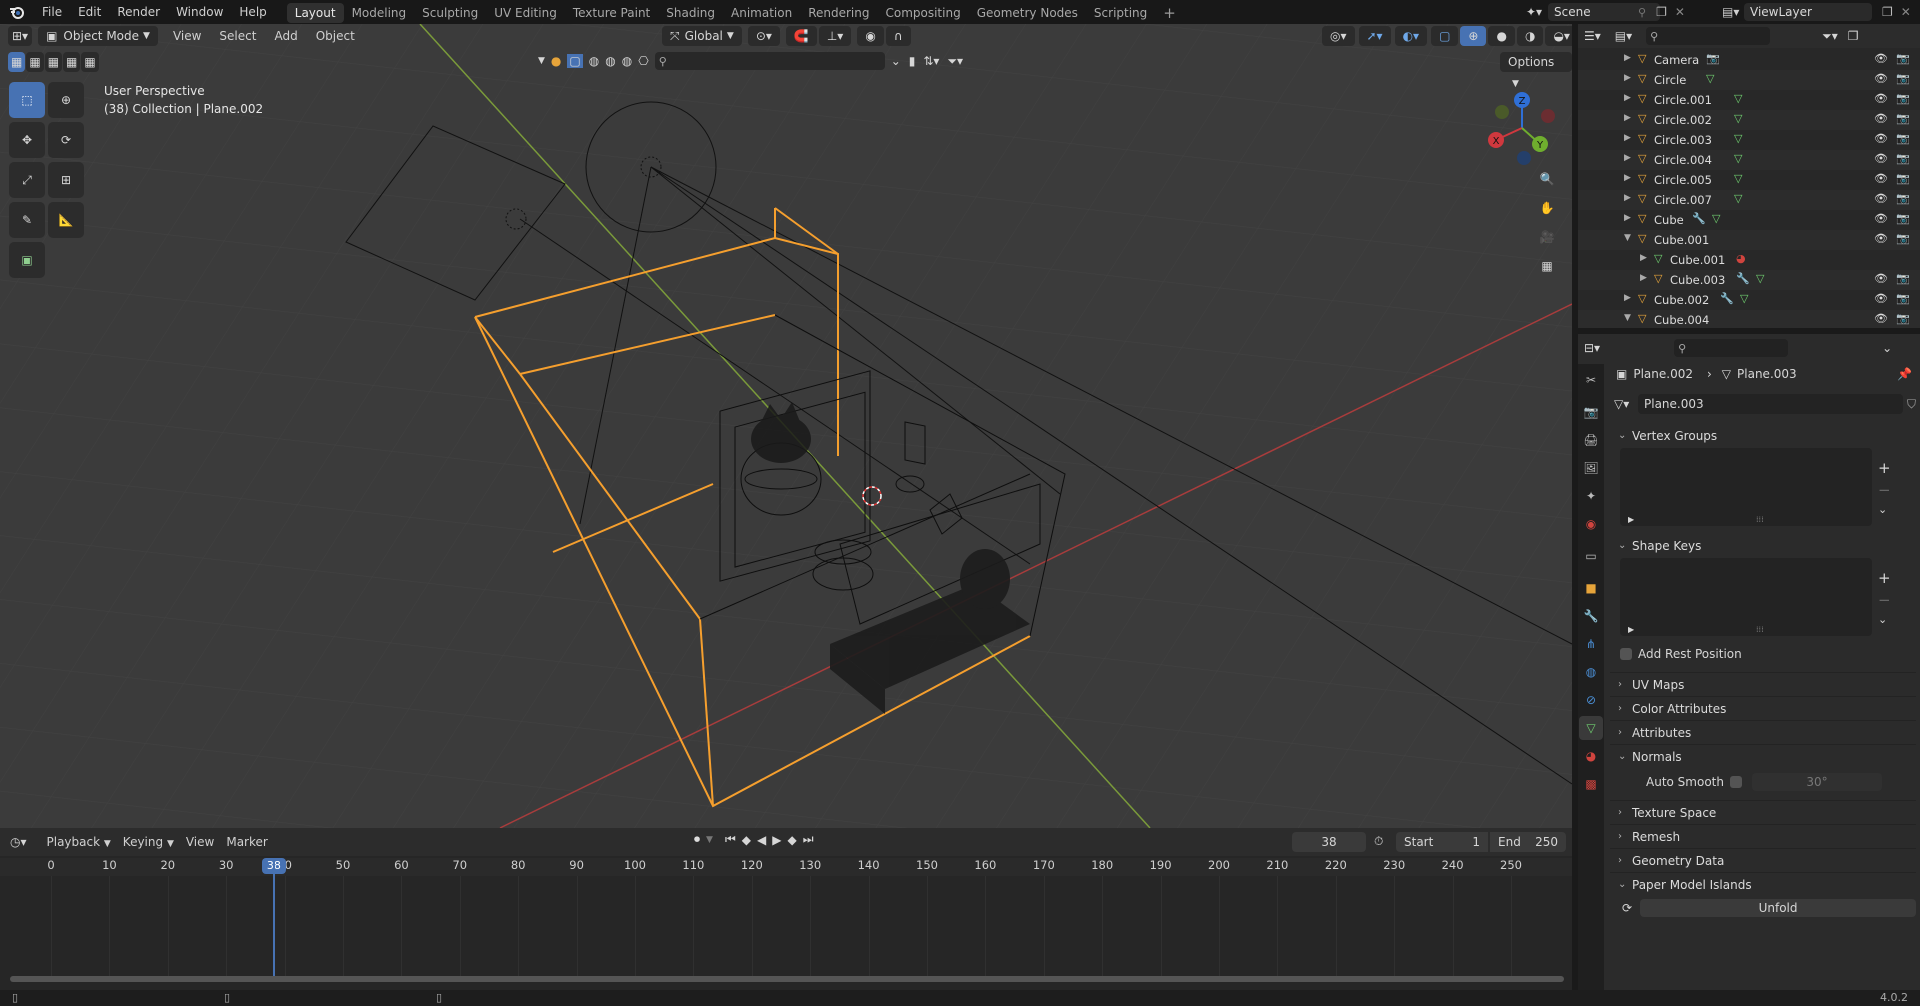 The image size is (1920, 1006). I want to click on snap-target-icon: ⊥▾, so click(835, 36).